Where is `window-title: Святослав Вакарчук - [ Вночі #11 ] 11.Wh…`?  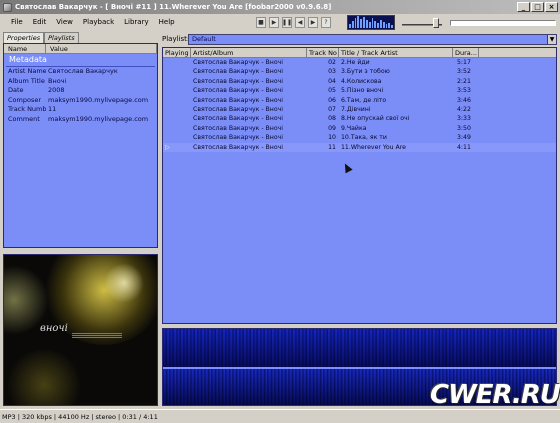
window-title: Святослав Вакарчук - [ Вночі #11 ] 11.Wh… is located at coordinates (173, 7).